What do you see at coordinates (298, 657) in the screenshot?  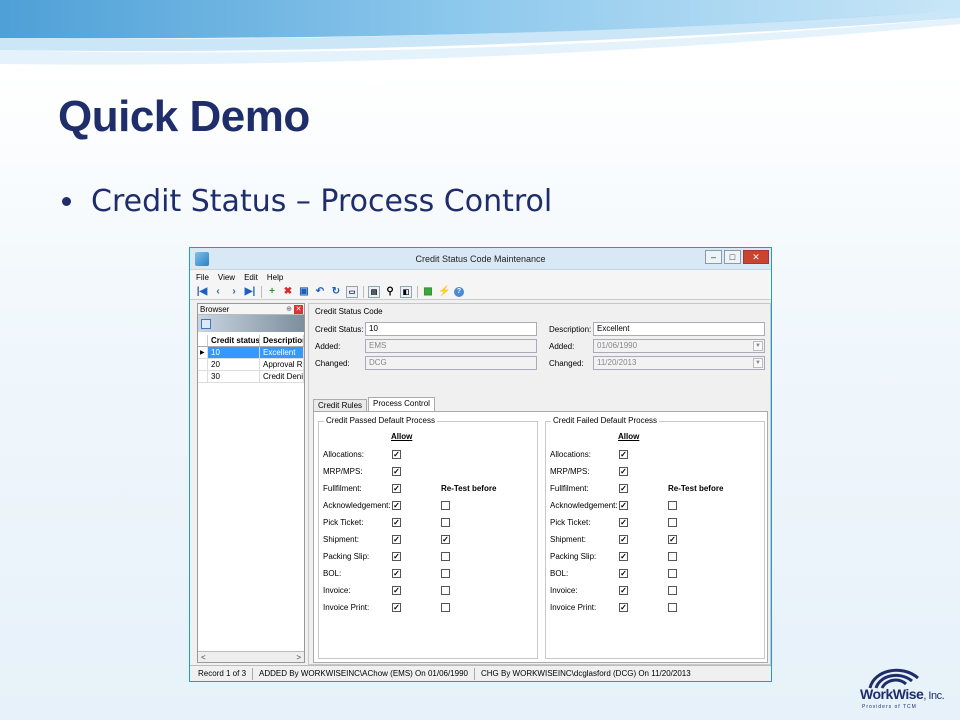 I see `scroll-right-icon: >` at bounding box center [298, 657].